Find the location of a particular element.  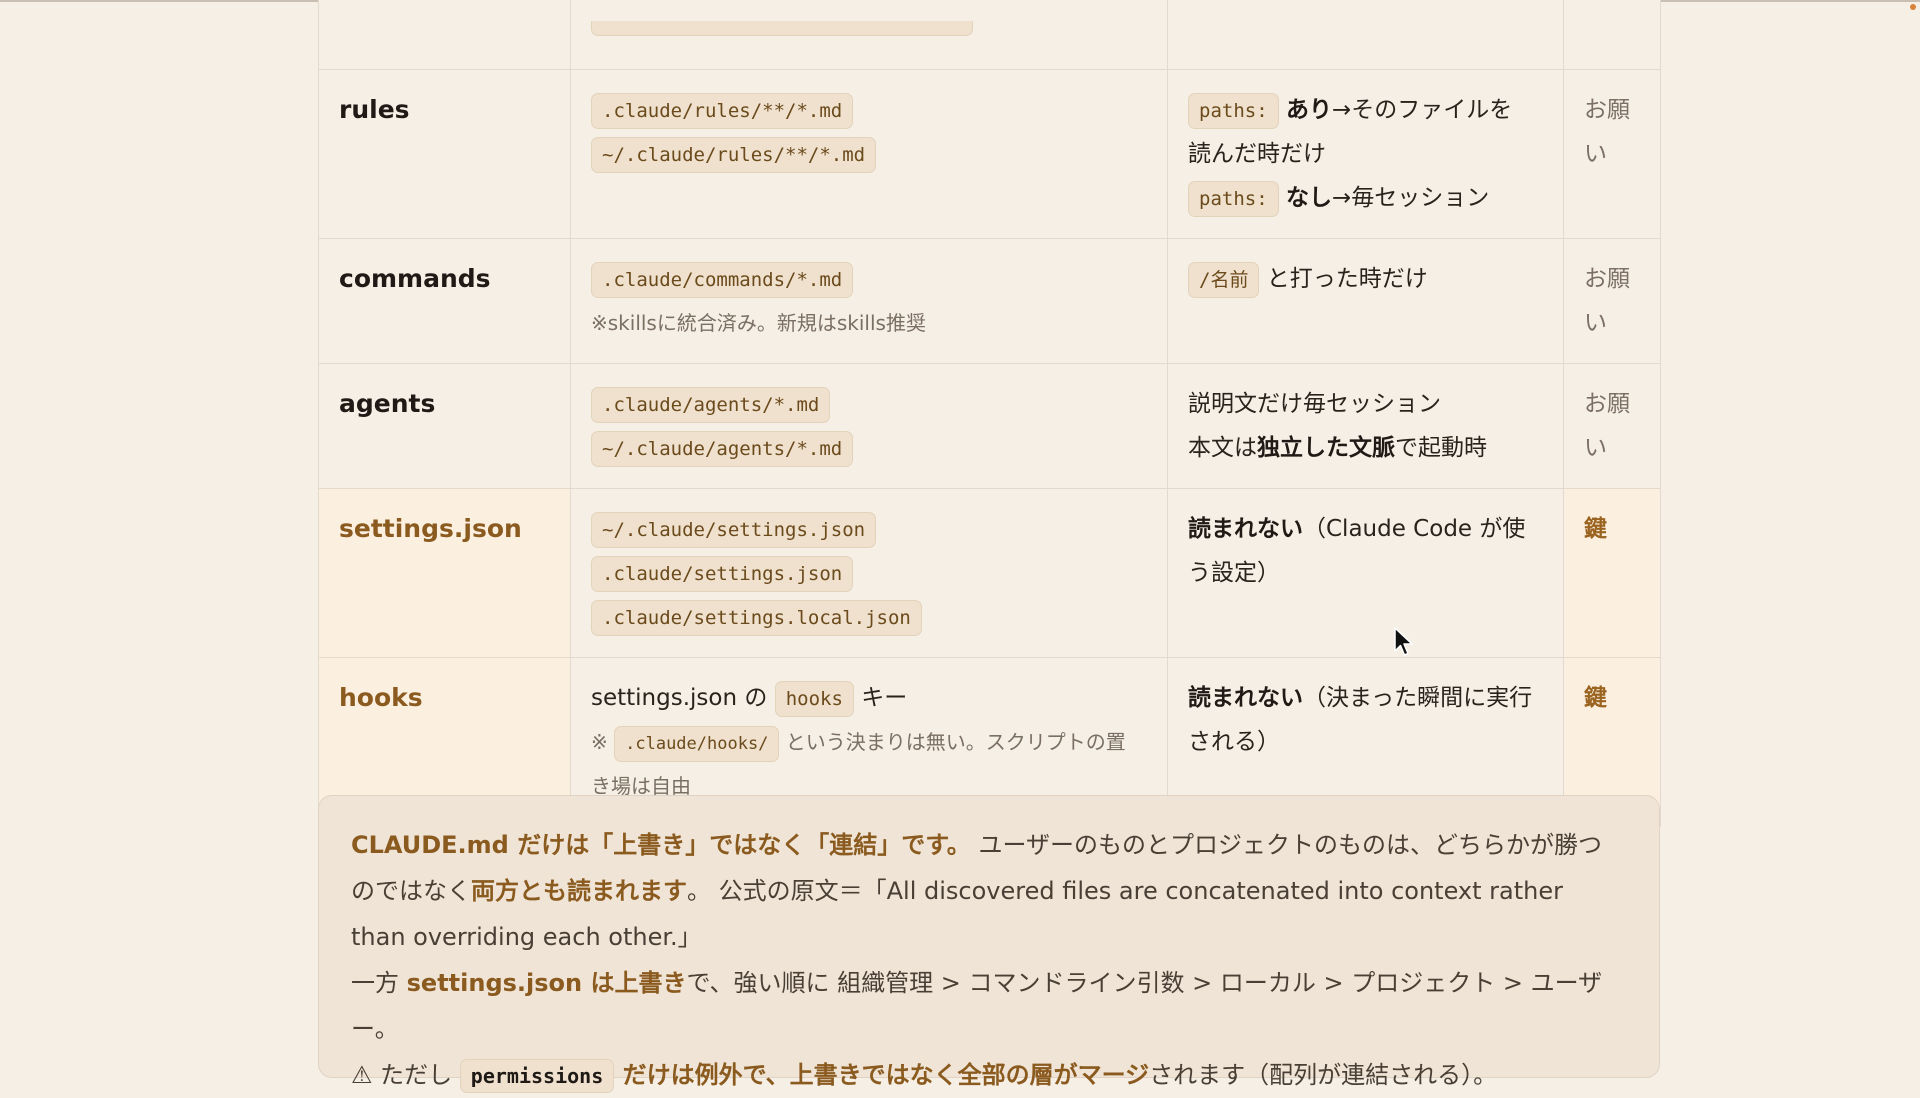

mouse-pointer-icon is located at coordinates (1403, 641).